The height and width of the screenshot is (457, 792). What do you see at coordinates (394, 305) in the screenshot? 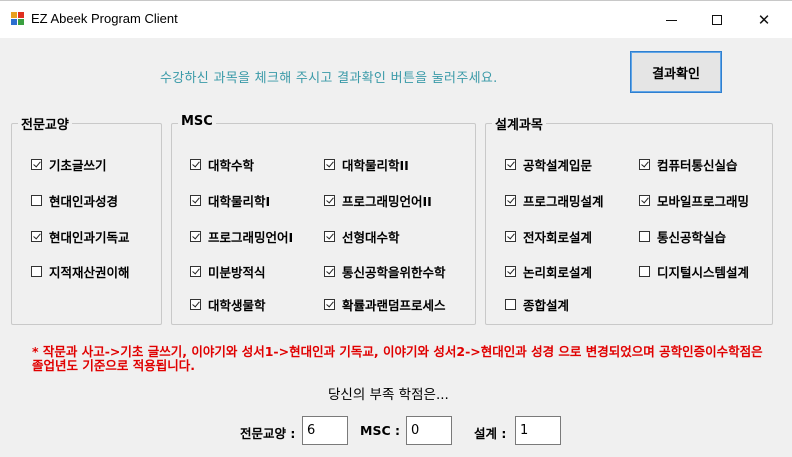
I see `checkbox-label: 확률과랜덤프로세스` at bounding box center [394, 305].